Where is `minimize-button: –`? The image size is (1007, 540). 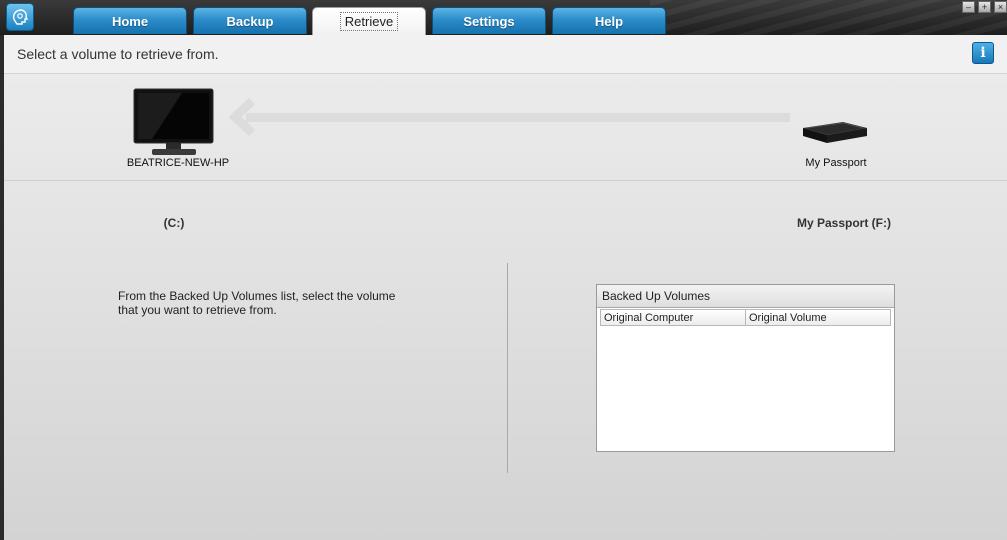 minimize-button: – is located at coordinates (968, 7).